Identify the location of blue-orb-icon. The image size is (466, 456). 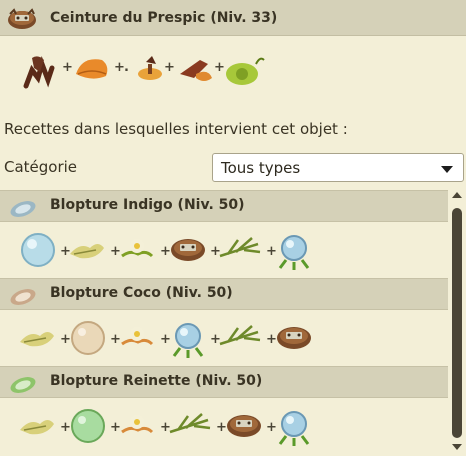
(38, 250).